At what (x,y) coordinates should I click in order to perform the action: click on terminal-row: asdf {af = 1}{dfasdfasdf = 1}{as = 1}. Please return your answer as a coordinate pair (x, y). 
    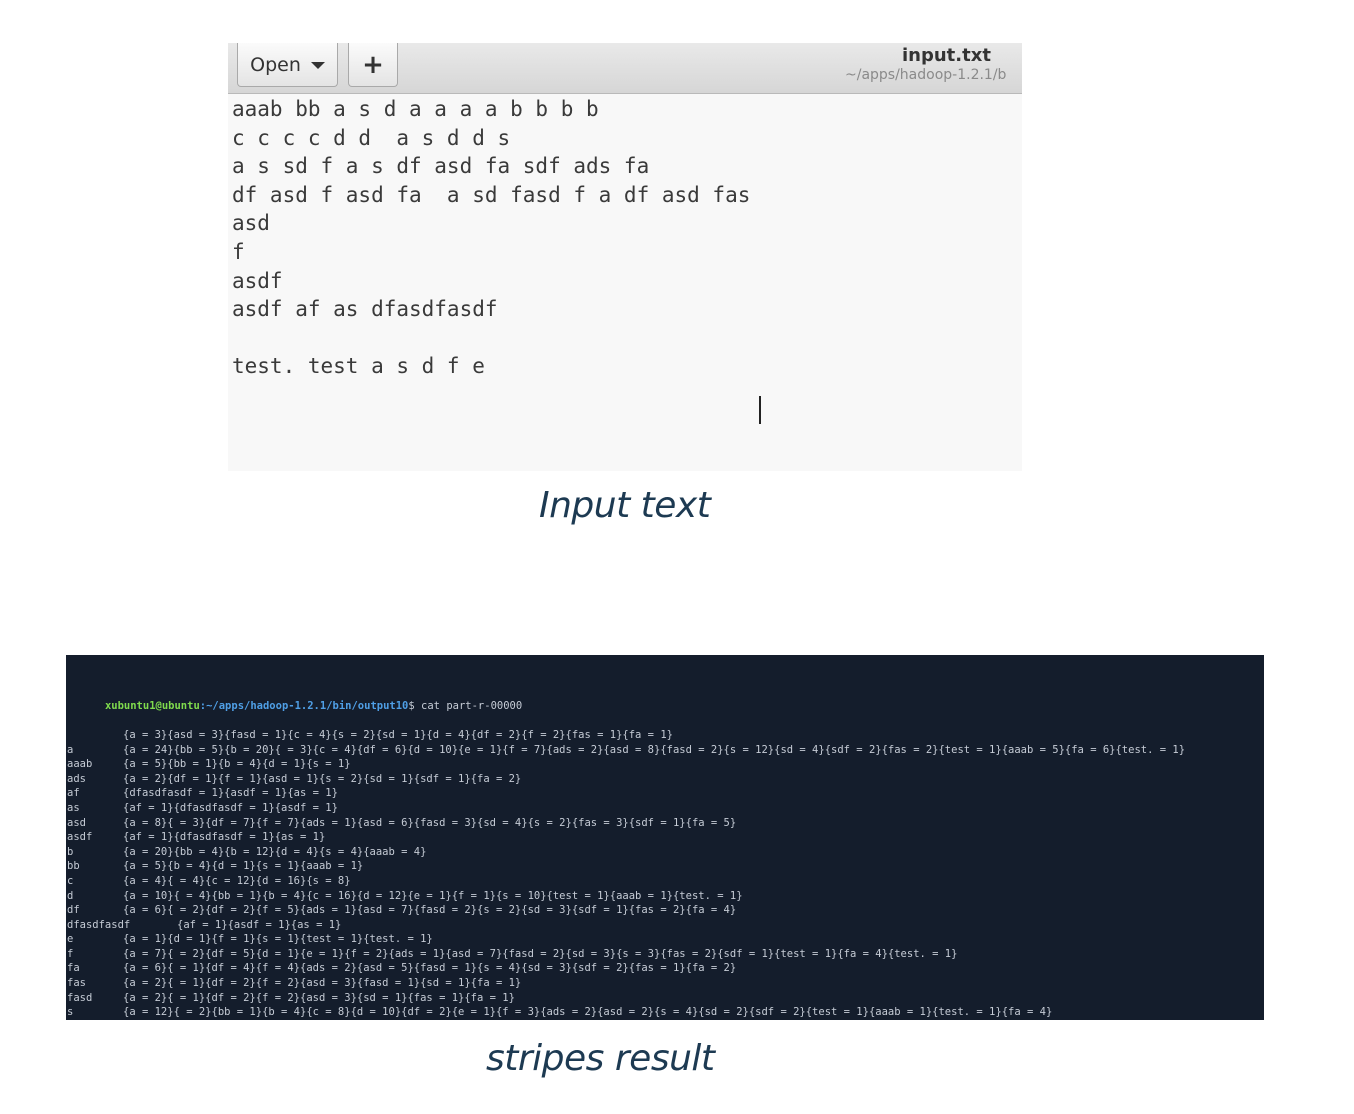
    Looking at the image, I should click on (294, 837).